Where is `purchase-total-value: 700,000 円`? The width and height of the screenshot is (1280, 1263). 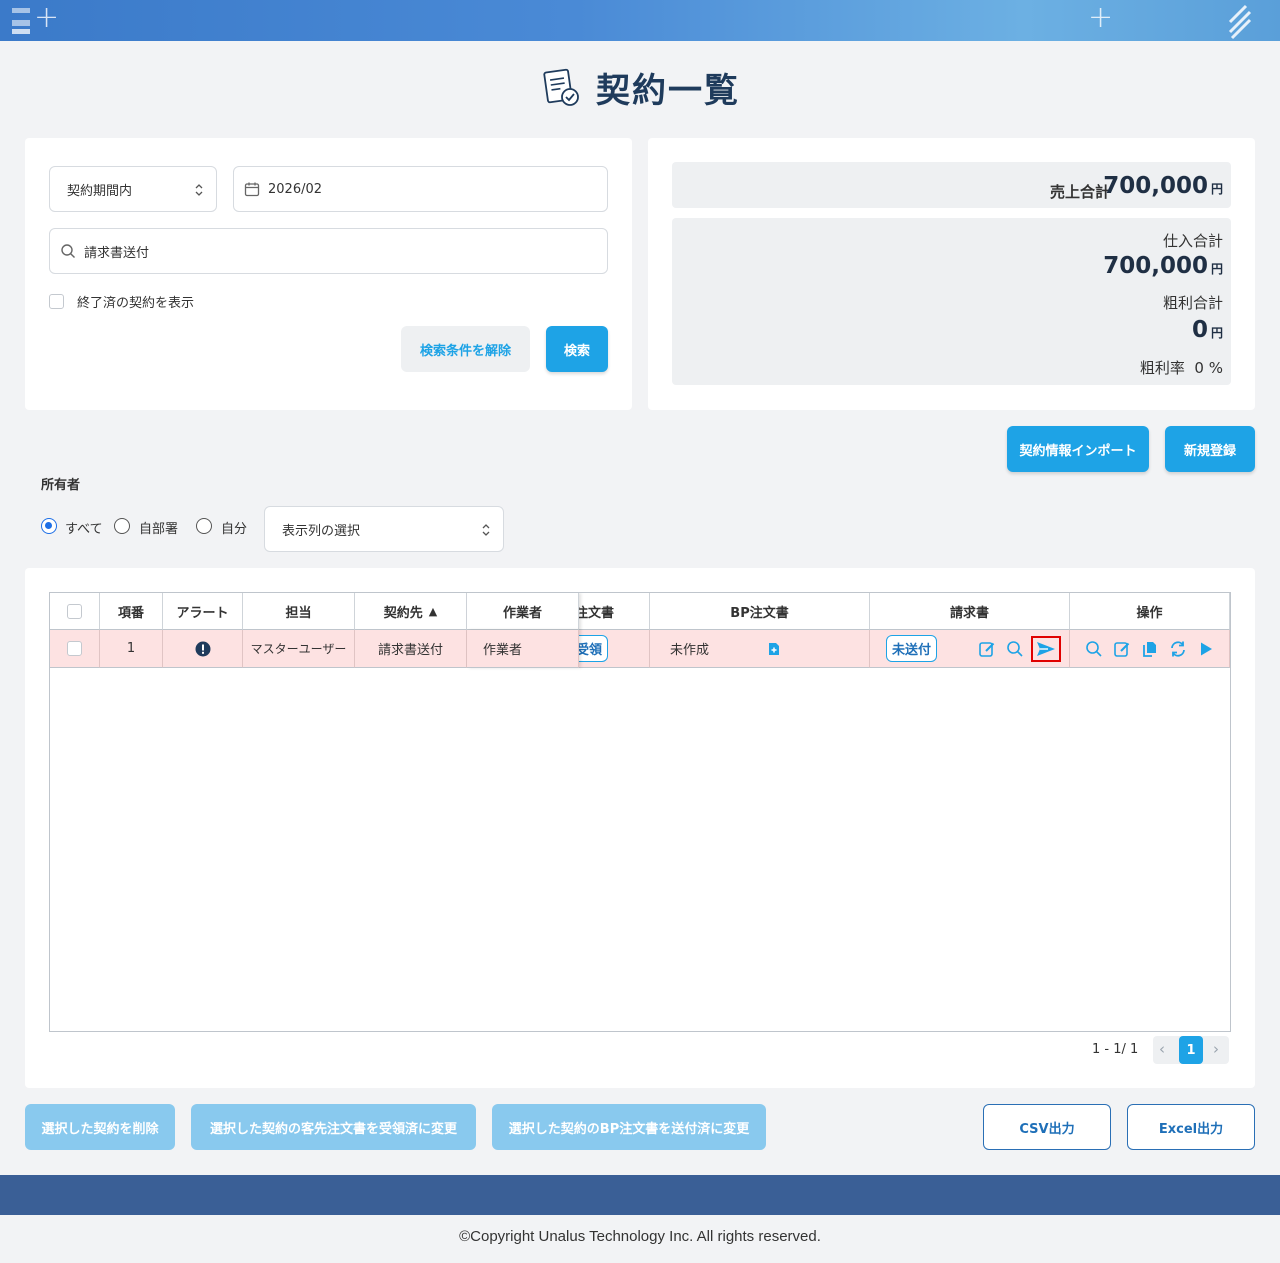
purchase-total-value: 700,000 円 is located at coordinates (1163, 266).